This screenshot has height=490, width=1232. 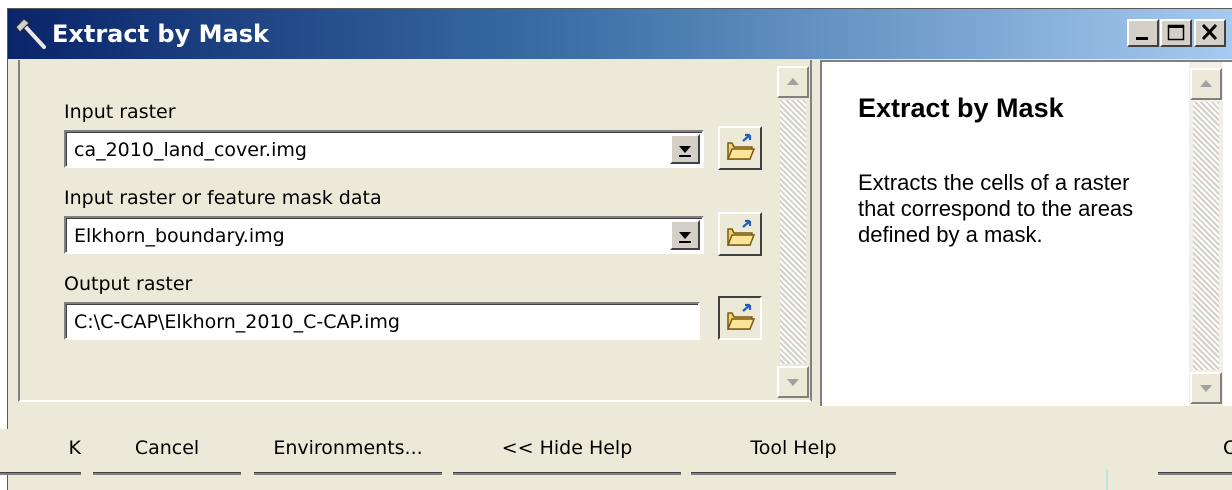 I want to click on input-raster-value: ca_2010_land_cover.img, so click(x=190, y=150).